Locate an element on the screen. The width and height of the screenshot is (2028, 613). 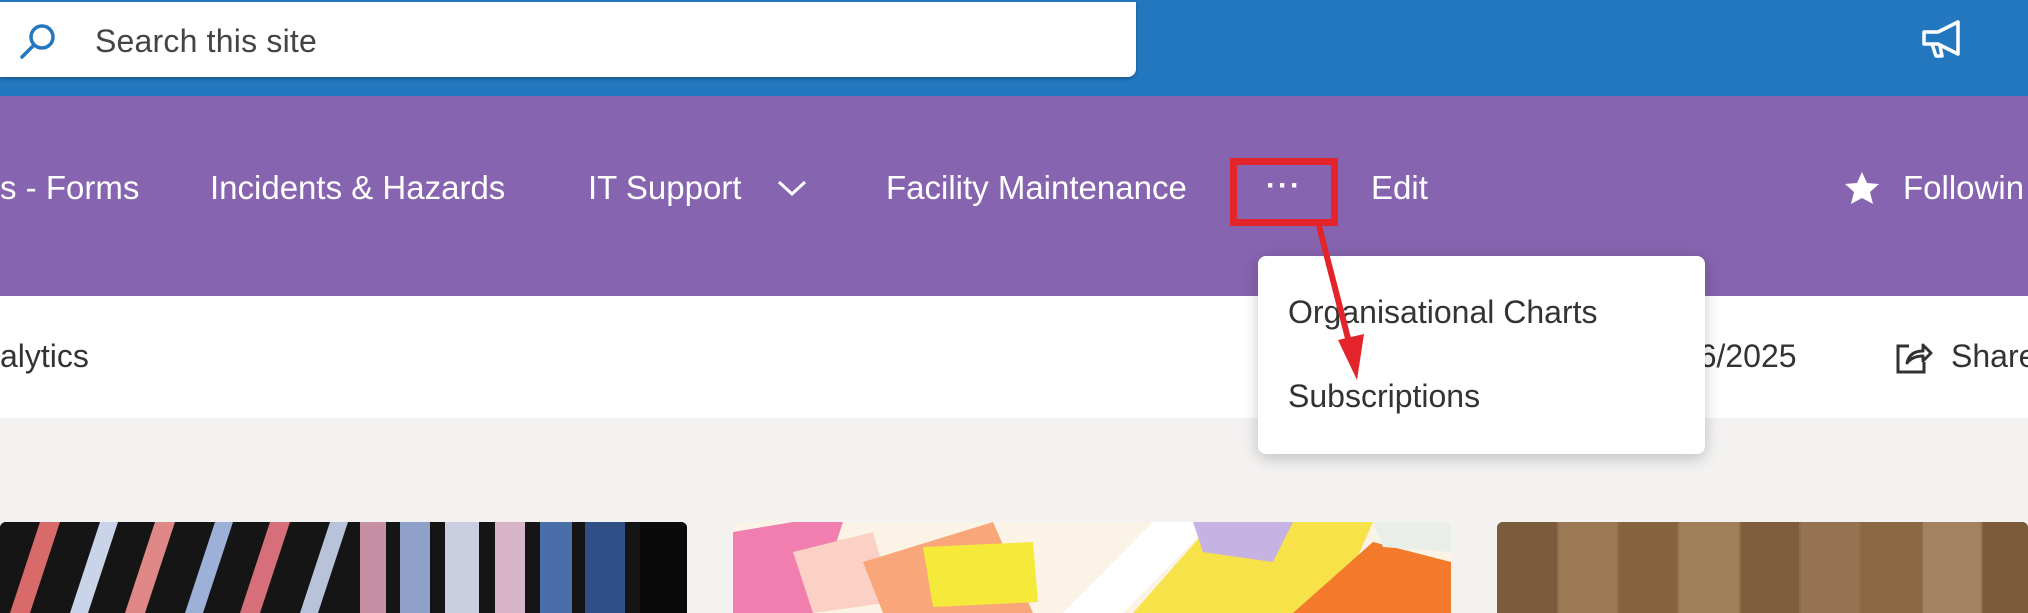
sticky-notes-image is located at coordinates (1092, 567).